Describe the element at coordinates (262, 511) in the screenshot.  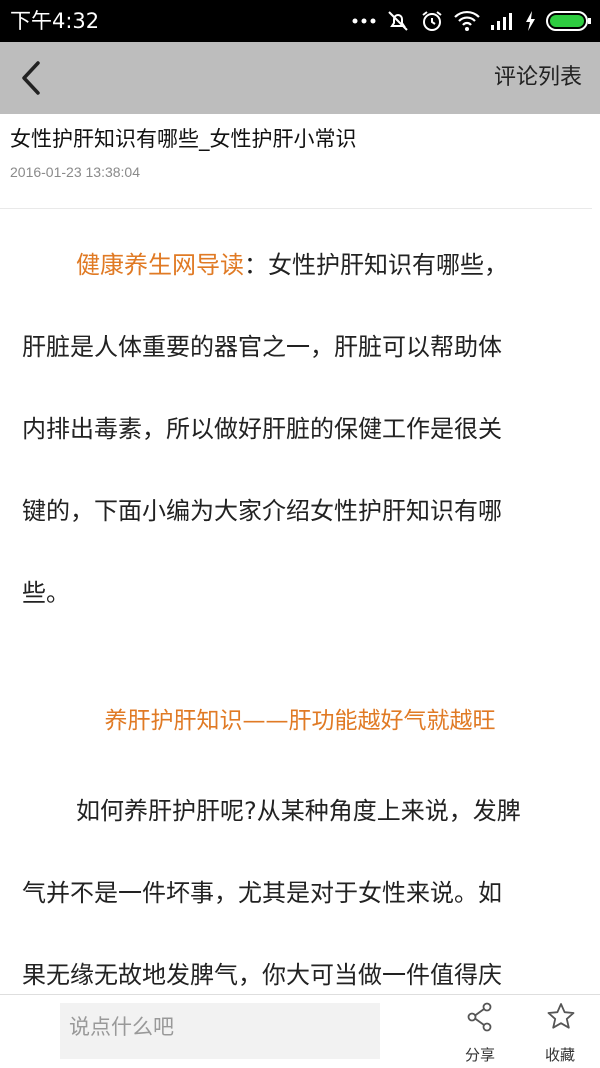
I see `article-line: 键的，下面小编为大家介绍女性护肝知识有哪` at that location.